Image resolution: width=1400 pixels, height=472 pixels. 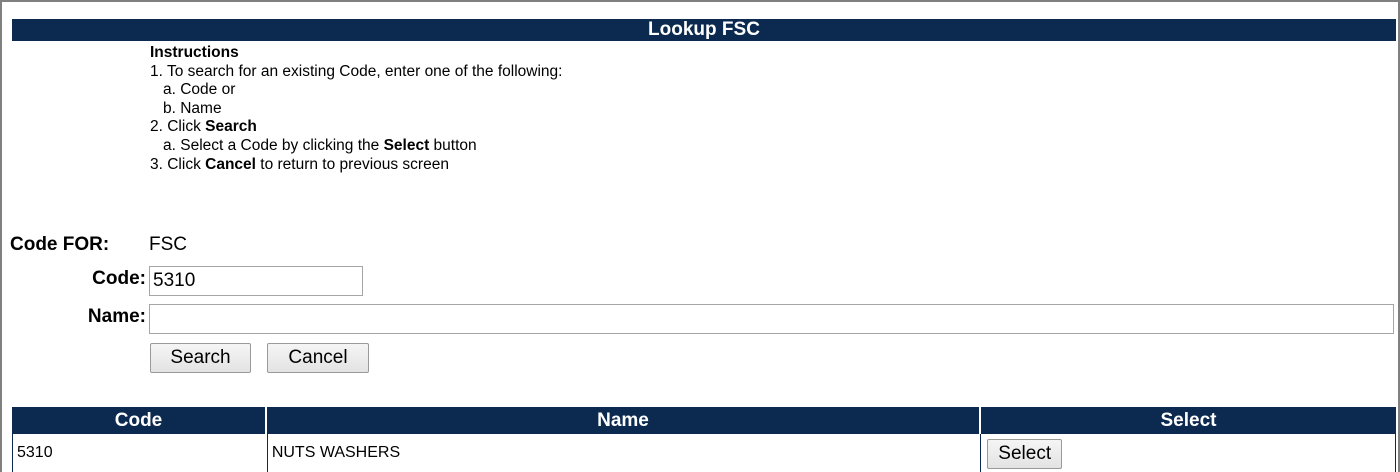 I want to click on dialog-title: Lookup FSC, so click(x=704, y=30).